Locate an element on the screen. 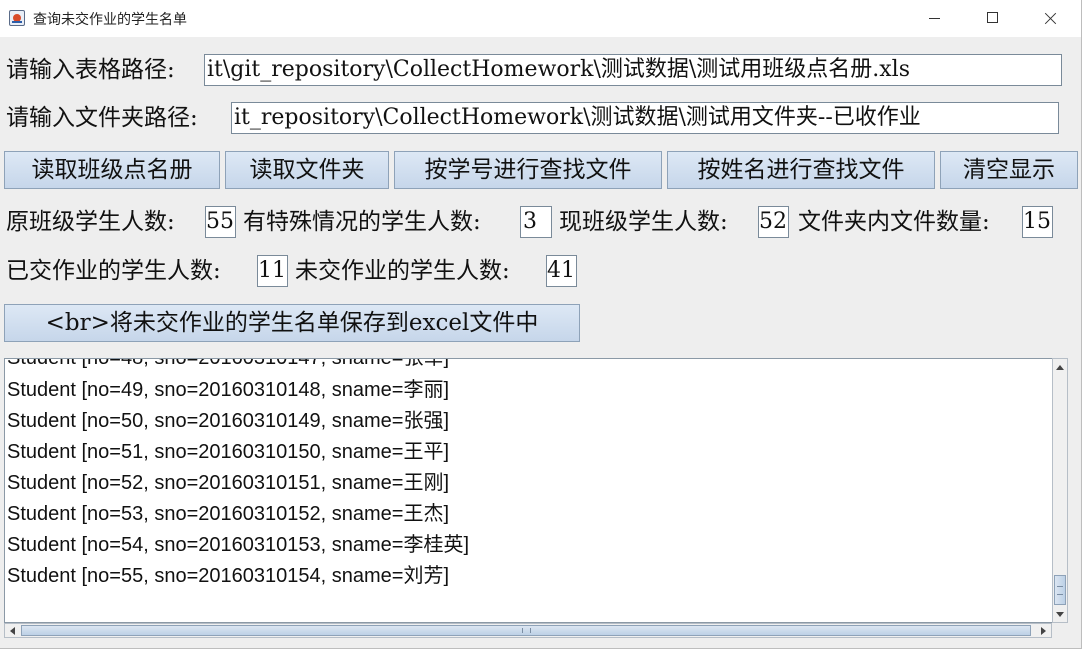 The width and height of the screenshot is (1084, 651). original-count-field: 55 is located at coordinates (220, 222).